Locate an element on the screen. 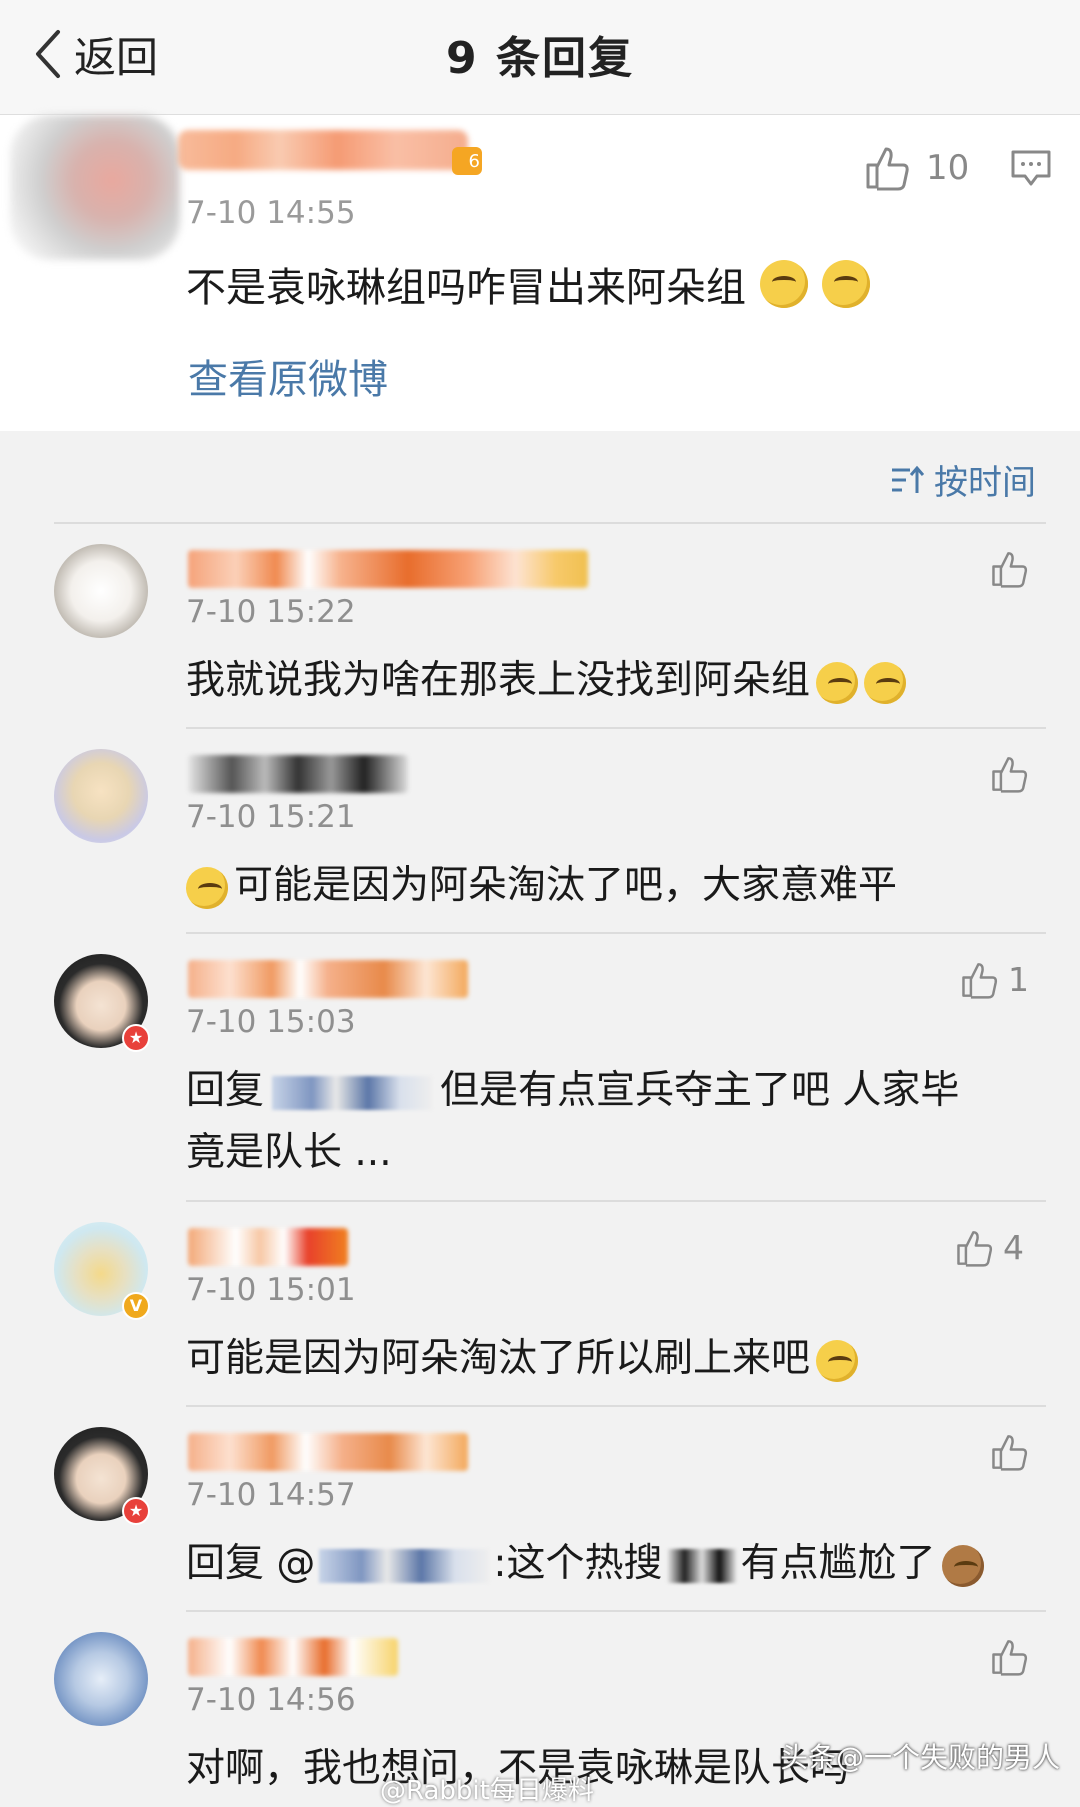 This screenshot has width=1080, height=1807. comment-text: 可能是因为阿朵淘汰了所以刷上来吧 is located at coordinates (601, 1359).